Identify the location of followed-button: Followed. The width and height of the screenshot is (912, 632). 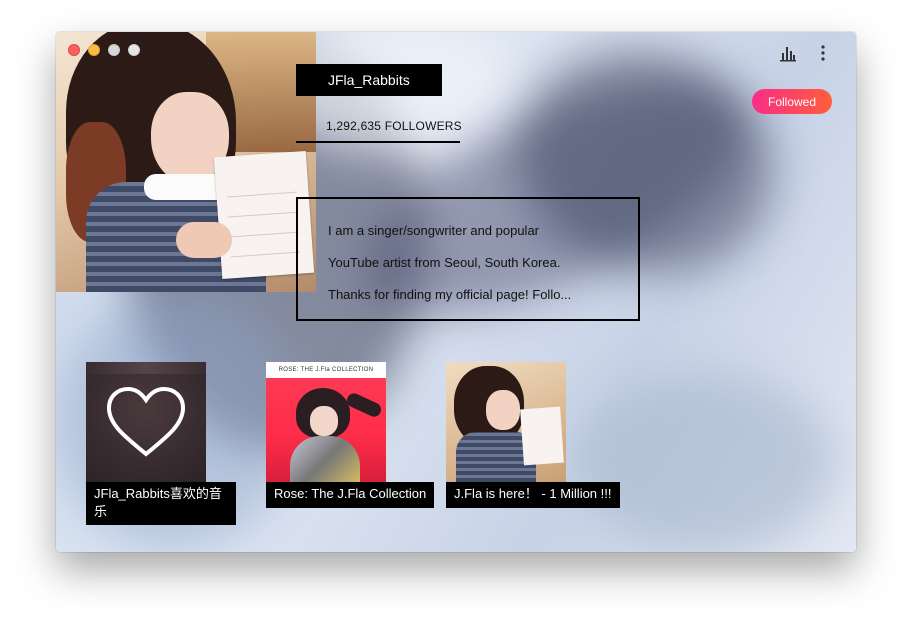
(792, 101).